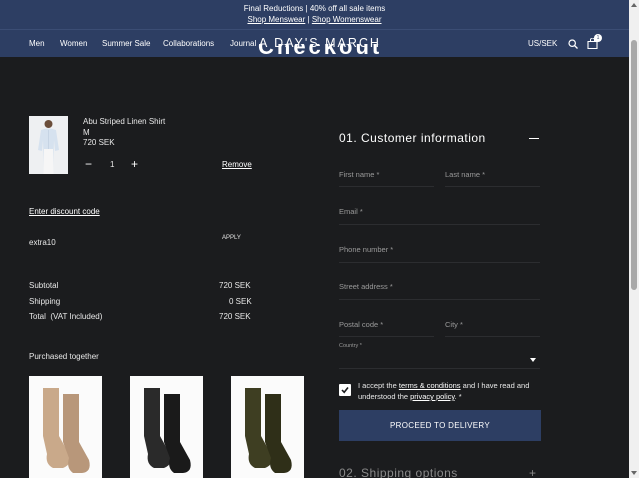  I want to click on sock-image-beige, so click(66, 430).